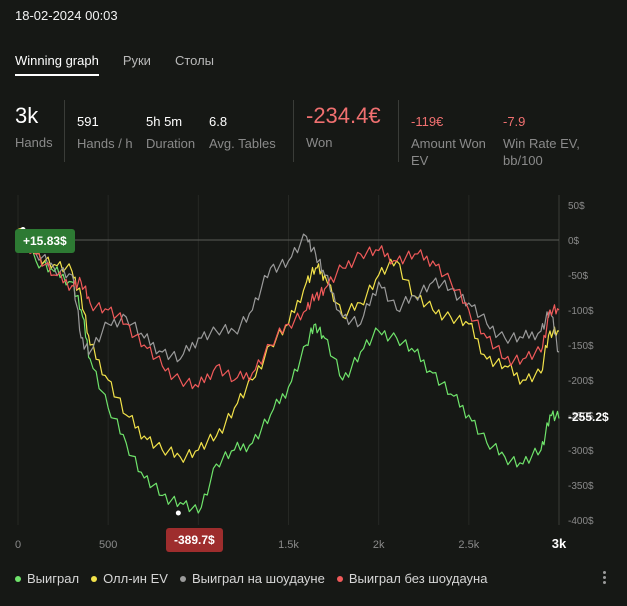  Describe the element at coordinates (541, 152) in the screenshot. I see `stat-win-rate-ev-label: Win Rate EV, bb/100` at that location.